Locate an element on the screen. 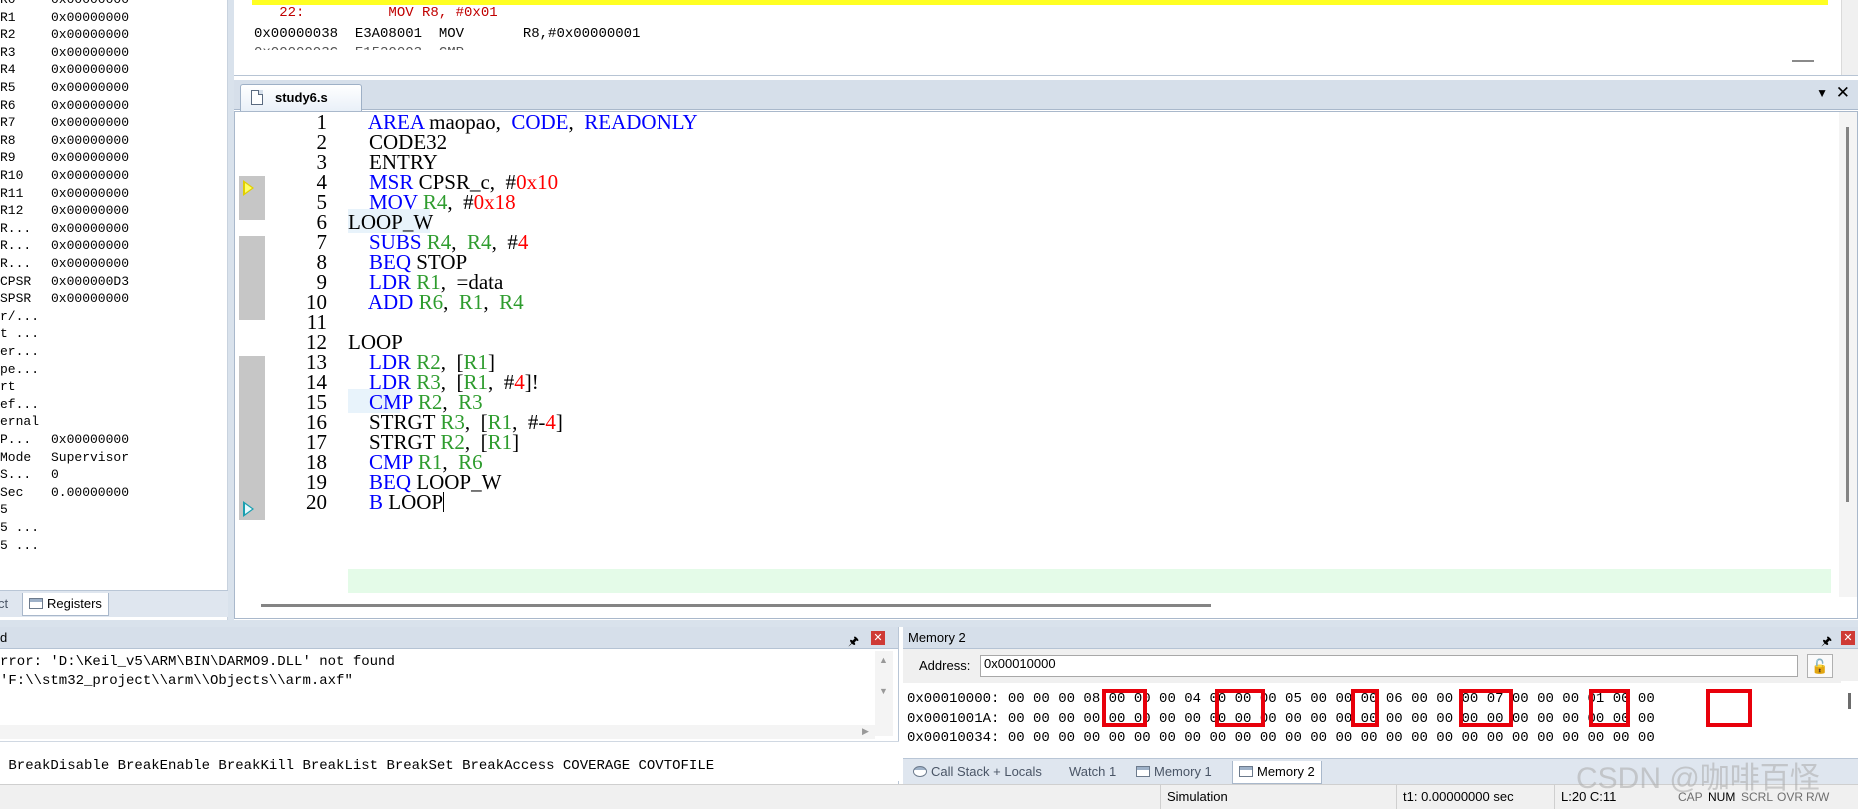 This screenshot has height=809, width=1858. tab-registers: Registers is located at coordinates (65, 604).